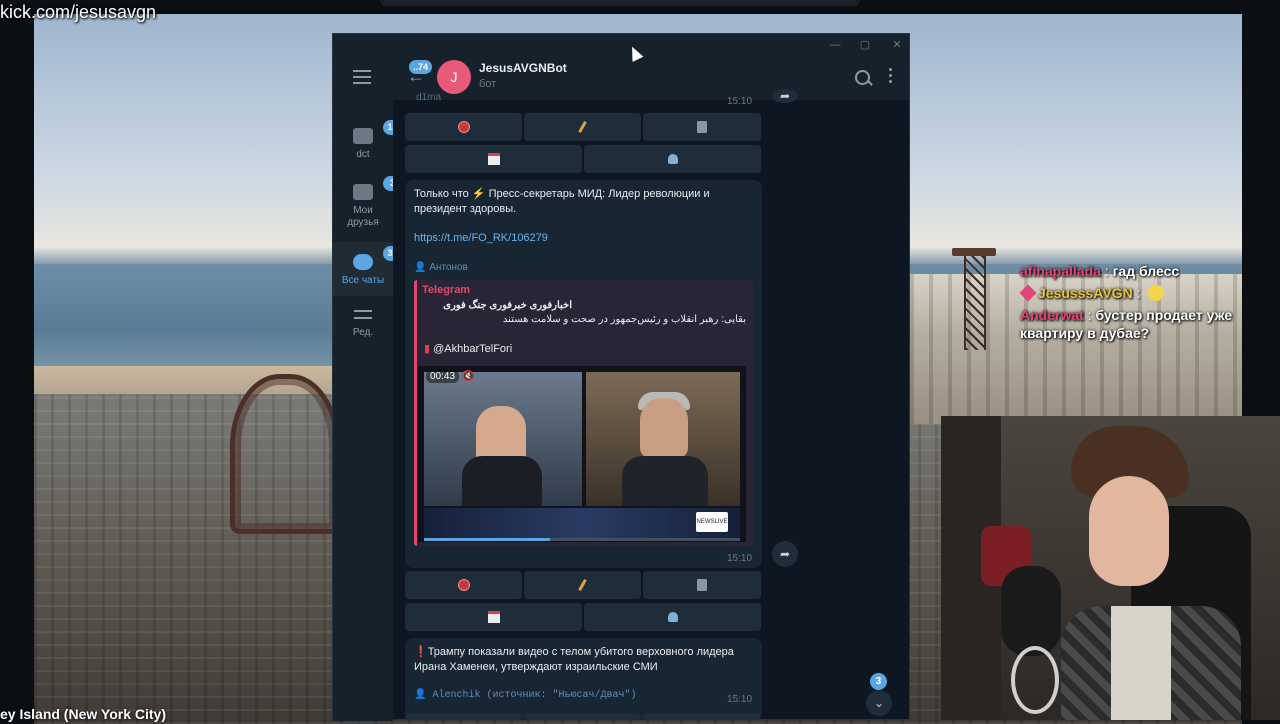 The height and width of the screenshot is (724, 1280). I want to click on streamer-webcam, so click(1110, 568).